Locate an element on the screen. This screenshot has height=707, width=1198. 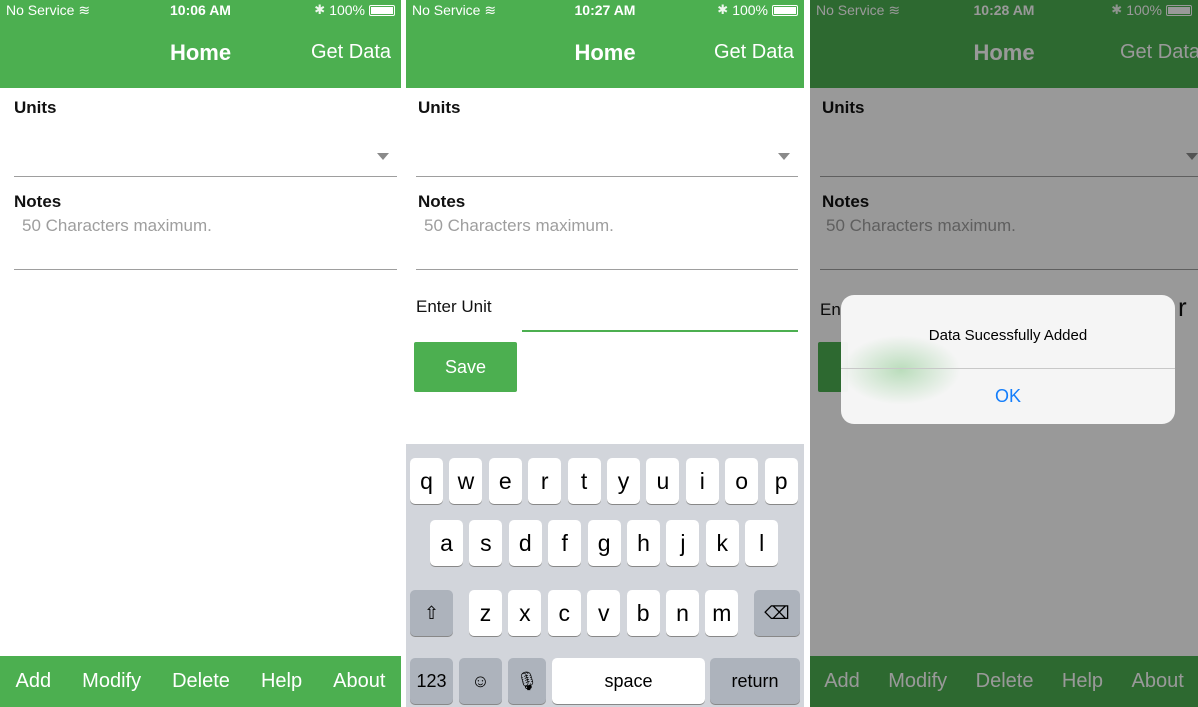
emoji-key: ☺ is located at coordinates (480, 681).